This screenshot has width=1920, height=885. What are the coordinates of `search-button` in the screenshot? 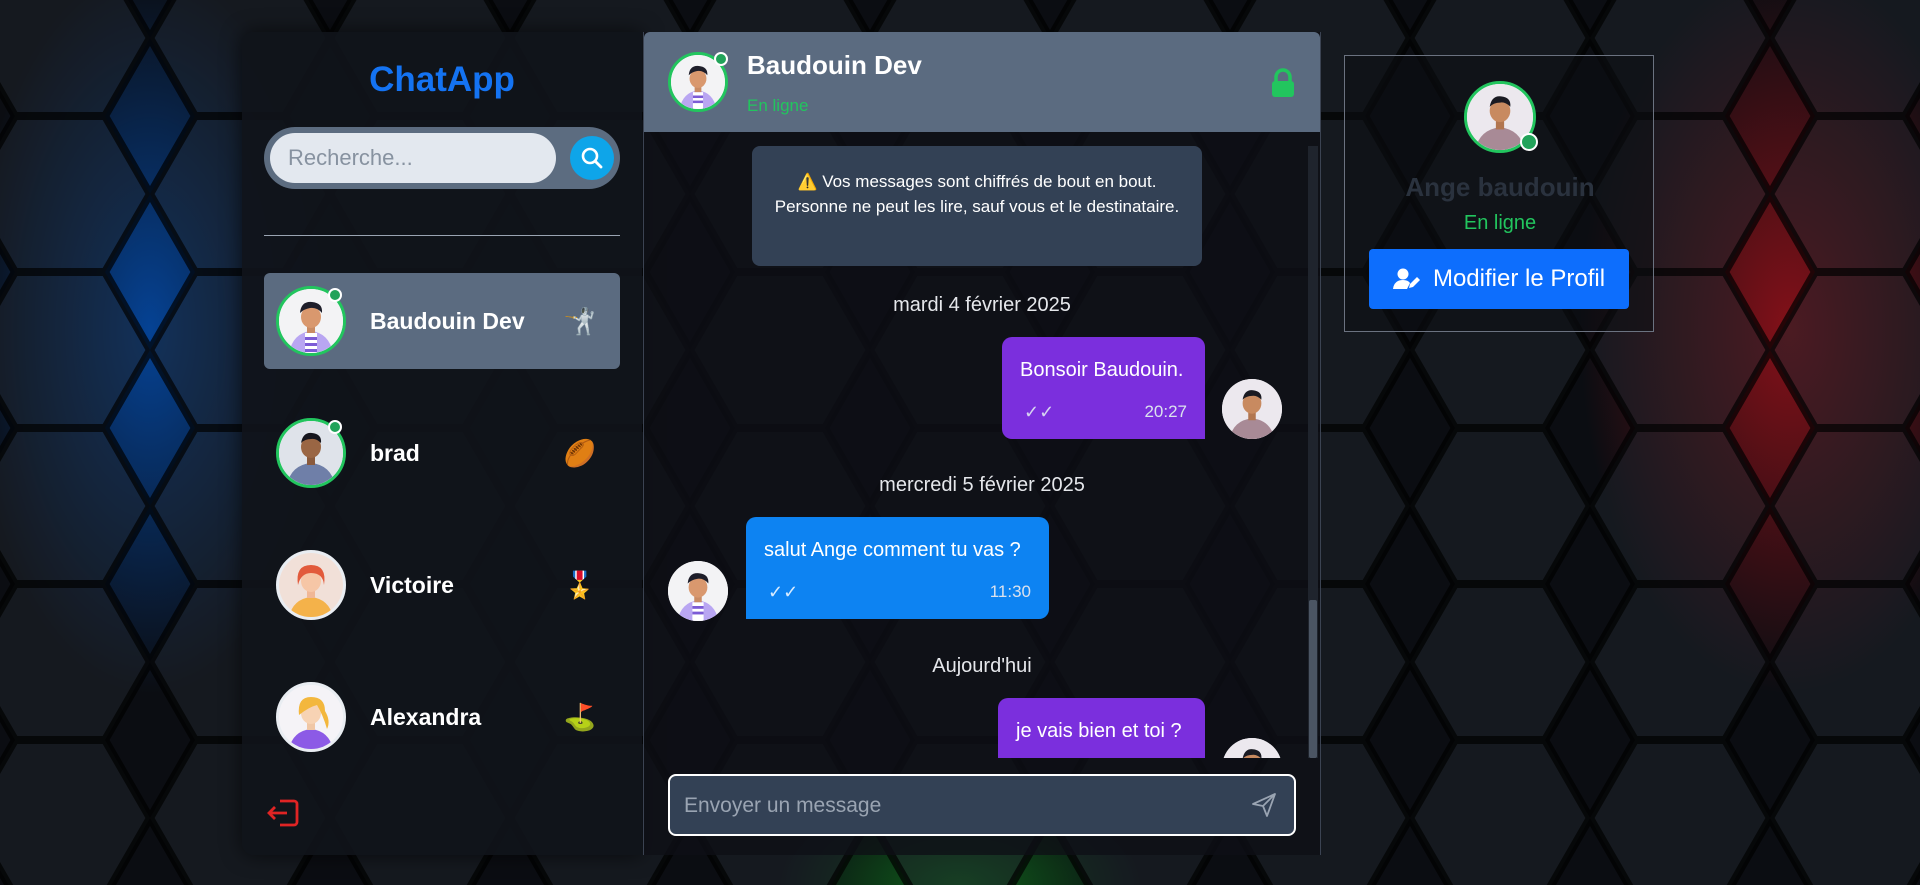 It's located at (592, 158).